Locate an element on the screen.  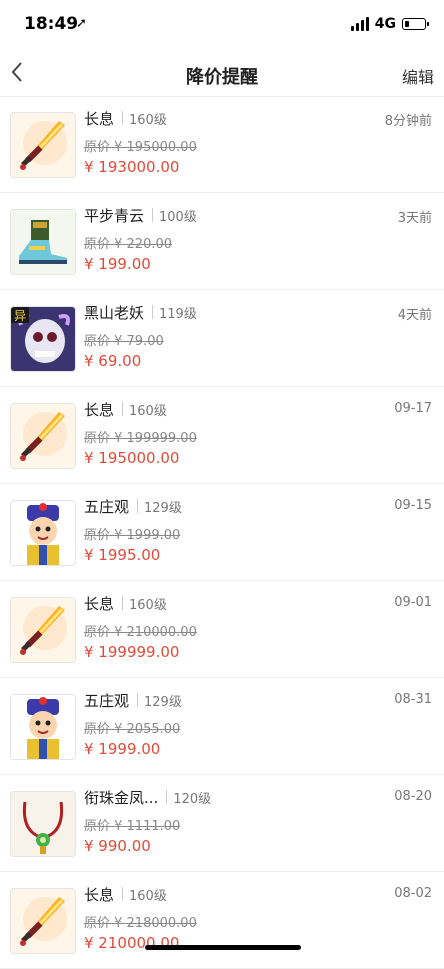
item-title: 平步青云 100级 is located at coordinates (140, 215).